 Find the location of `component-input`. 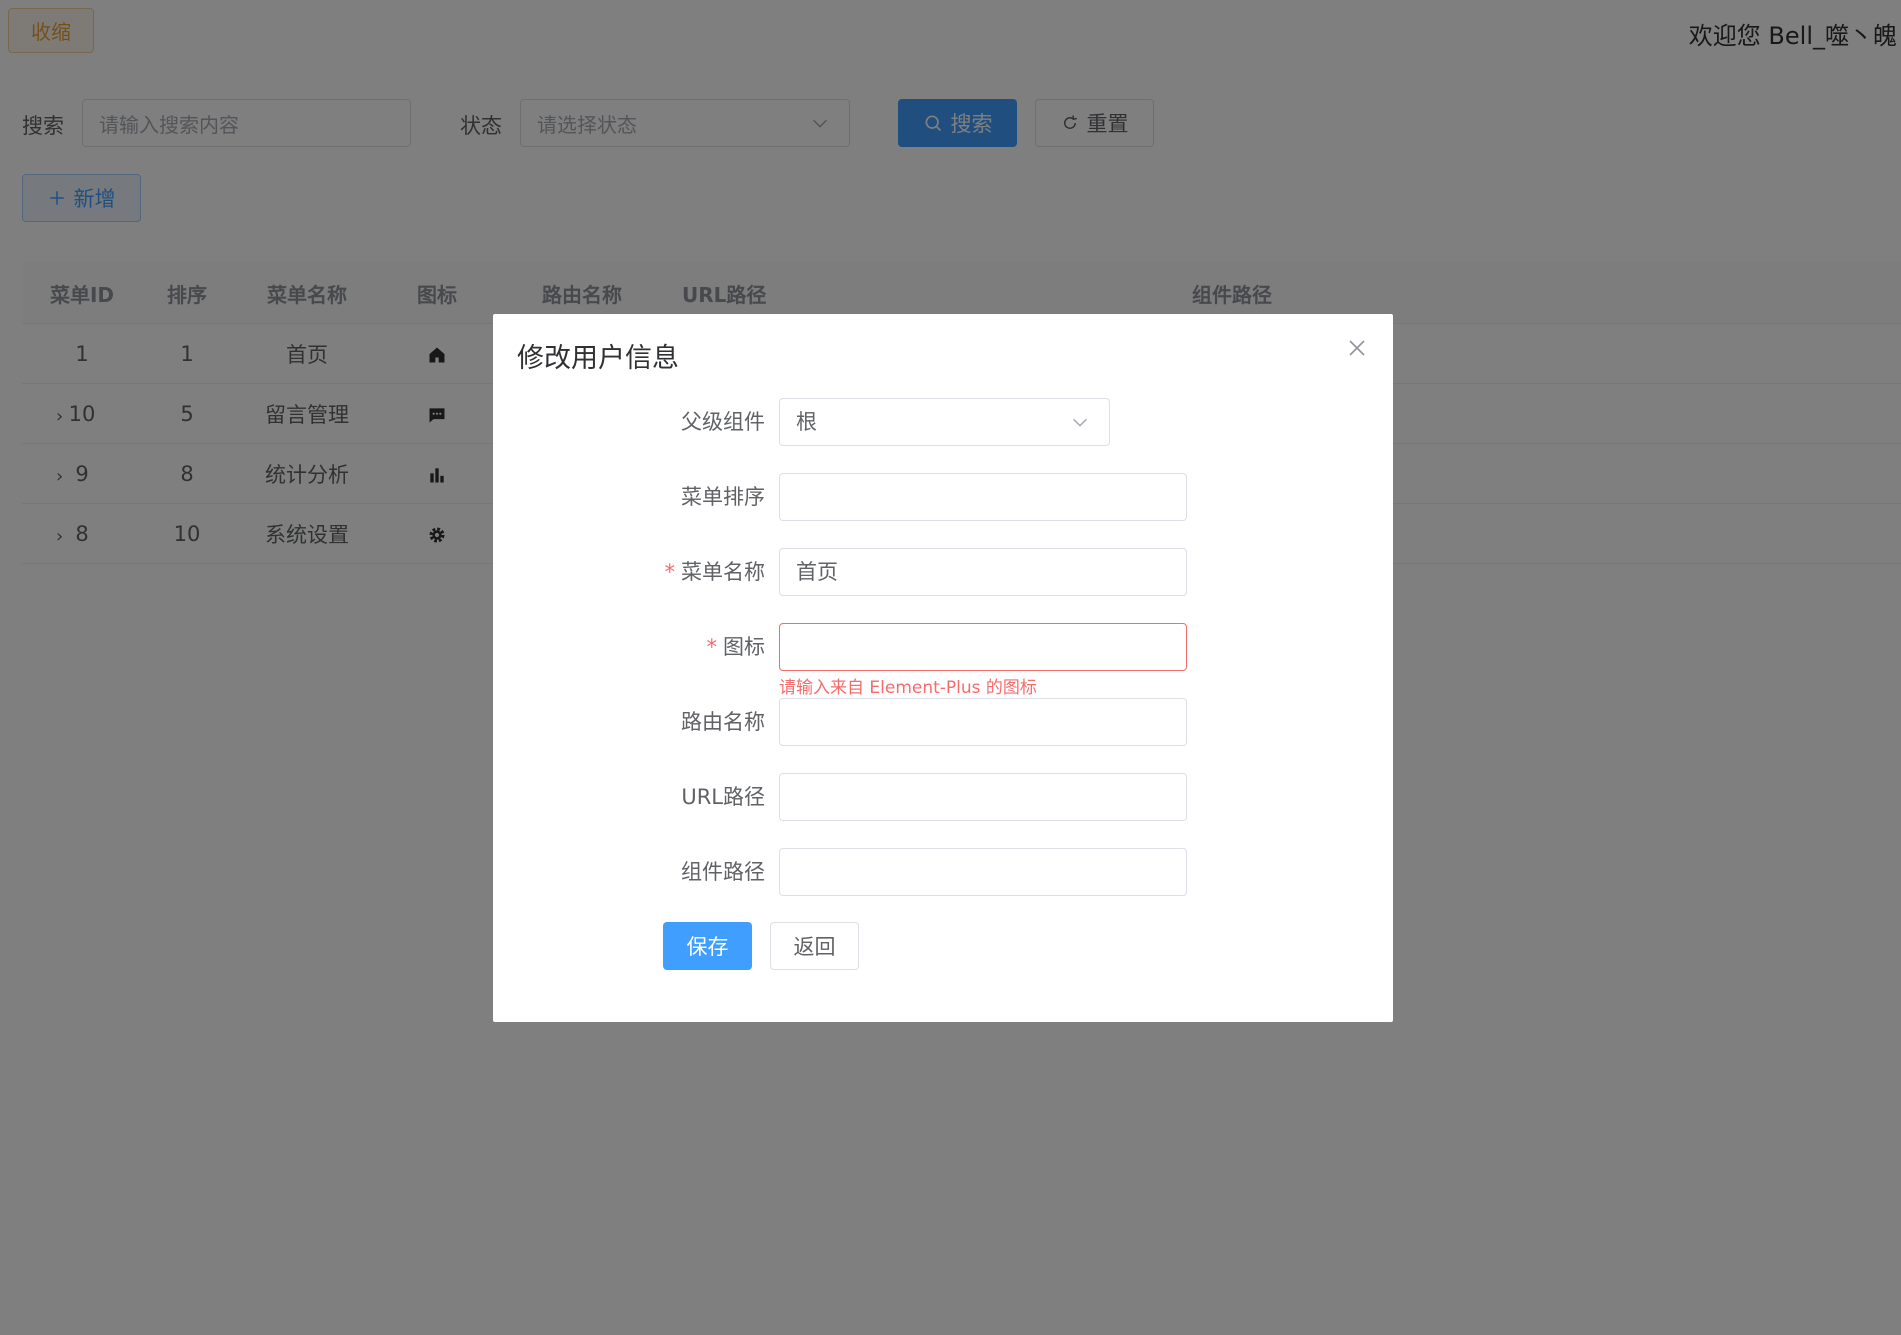

component-input is located at coordinates (983, 872).